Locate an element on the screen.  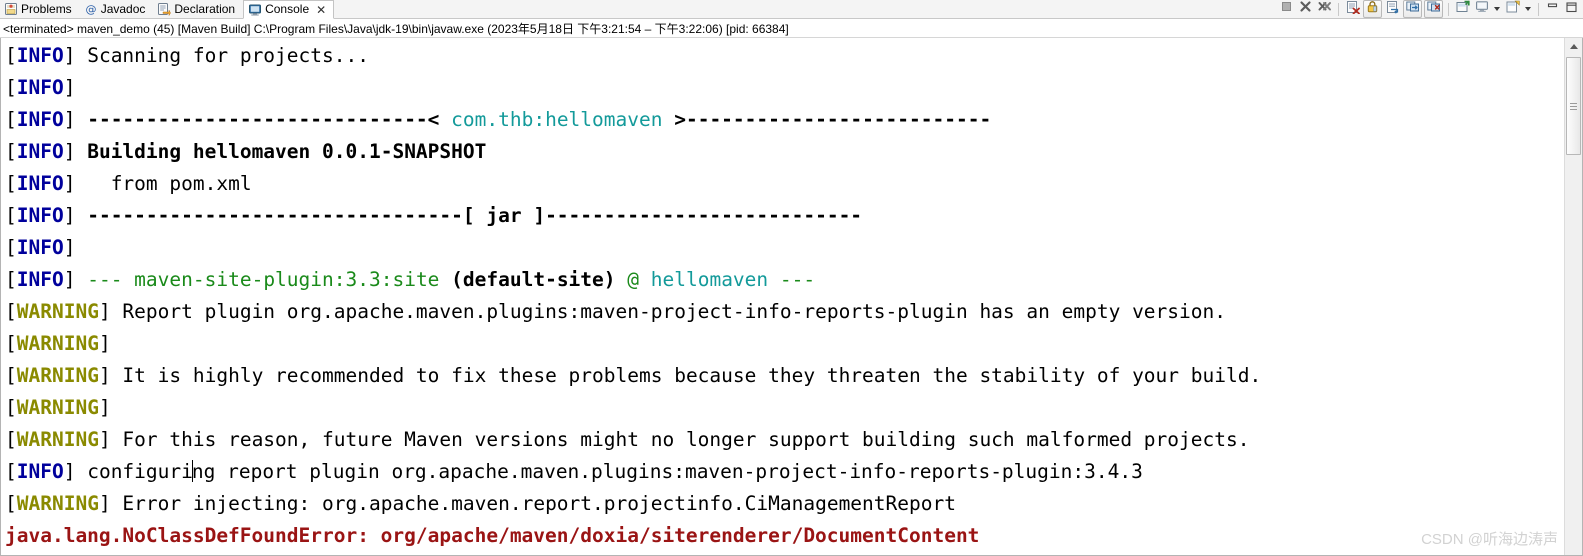
console-toolbar is located at coordinates (1430, 9).